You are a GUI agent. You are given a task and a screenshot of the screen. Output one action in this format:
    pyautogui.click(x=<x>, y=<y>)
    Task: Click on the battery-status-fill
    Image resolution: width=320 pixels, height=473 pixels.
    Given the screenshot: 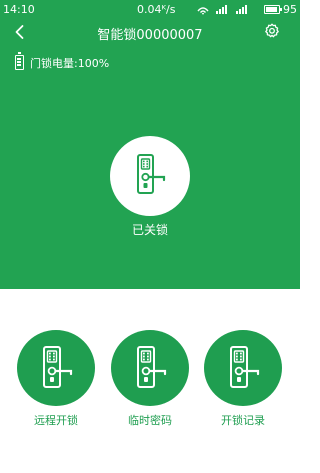 What is the action you would take?
    pyautogui.click(x=271, y=9)
    